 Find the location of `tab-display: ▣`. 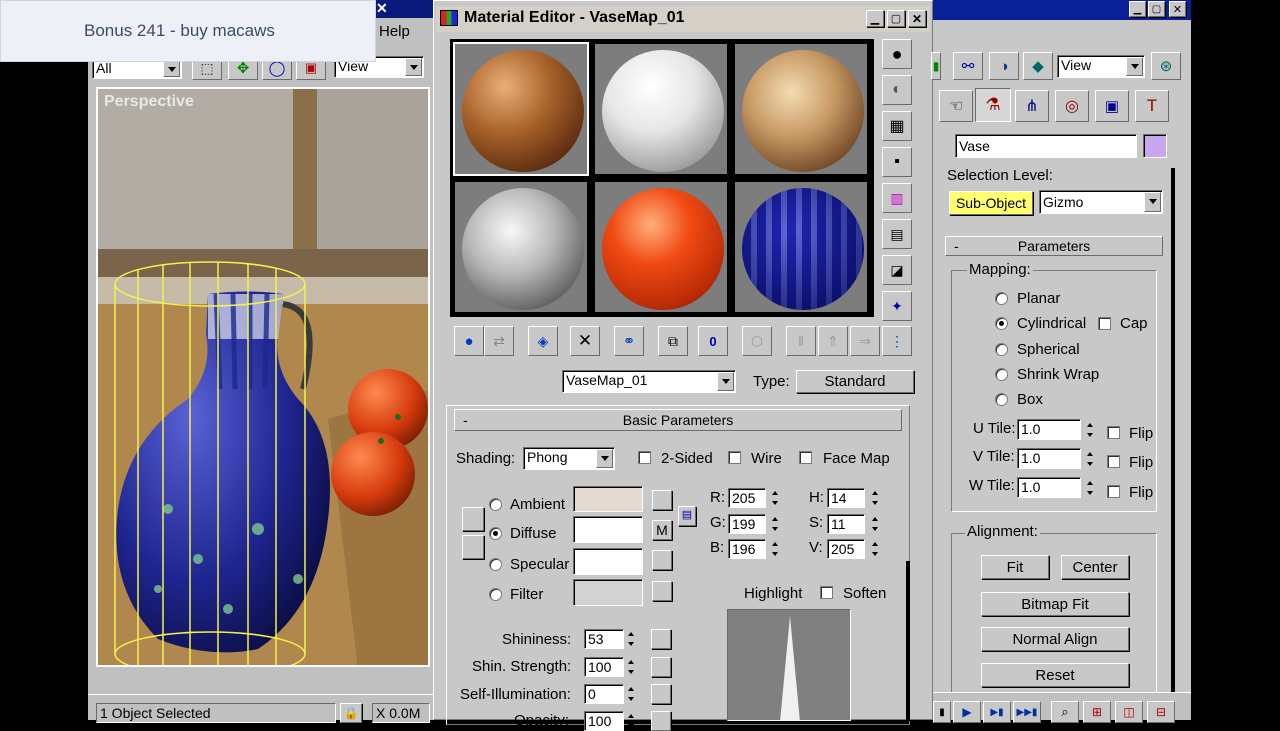

tab-display: ▣ is located at coordinates (1112, 106).